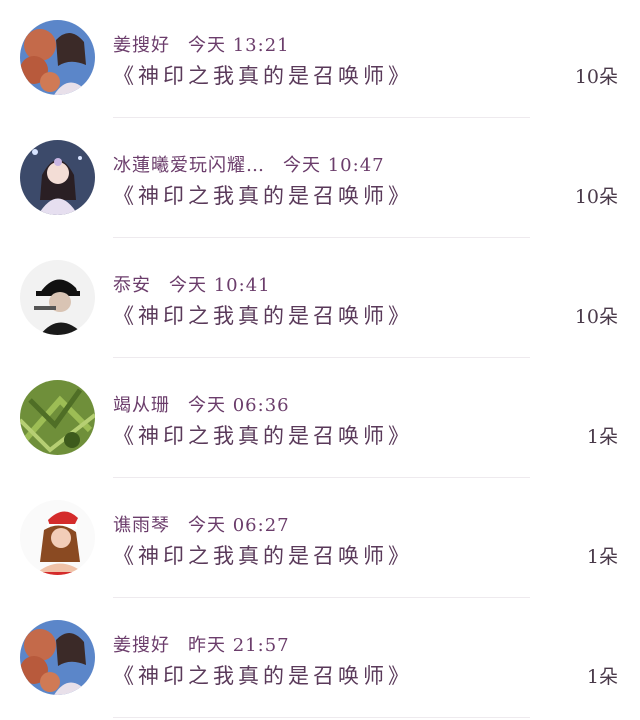 This screenshot has width=640, height=720. I want to click on gift-time: 今天 06:27, so click(239, 525).